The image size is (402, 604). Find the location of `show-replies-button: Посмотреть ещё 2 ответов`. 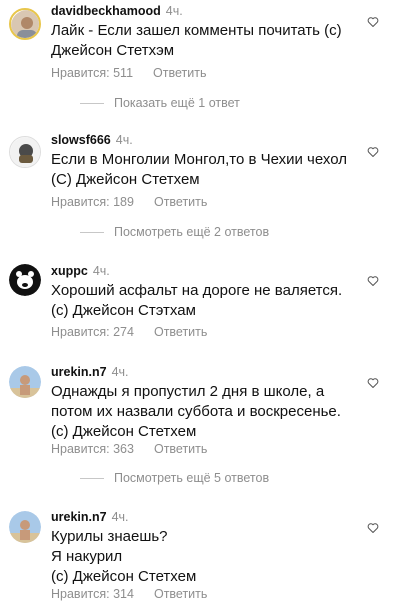

show-replies-button: Посмотреть ещё 2 ответов is located at coordinates (174, 232).